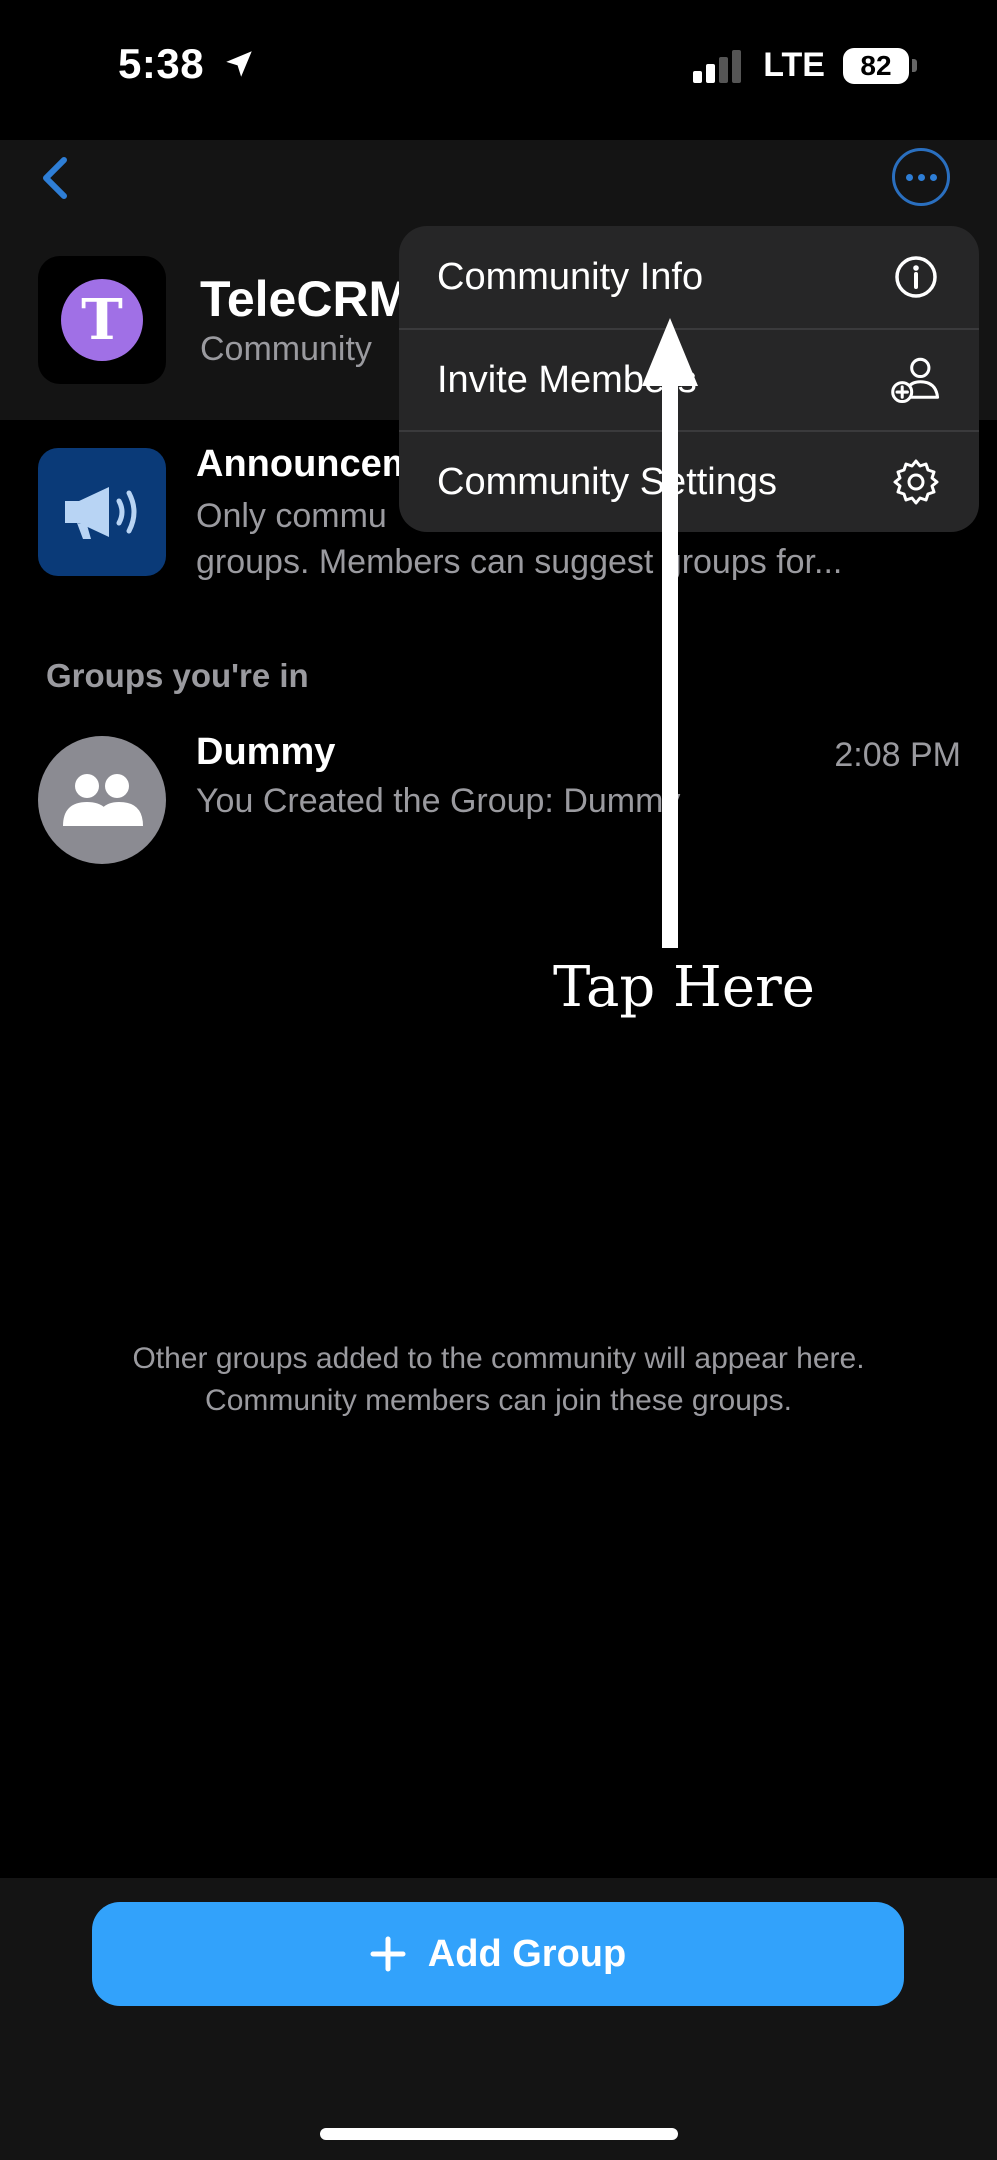 The width and height of the screenshot is (997, 2160). Describe the element at coordinates (607, 481) in the screenshot. I see `menu-item-label: Community Settings` at that location.